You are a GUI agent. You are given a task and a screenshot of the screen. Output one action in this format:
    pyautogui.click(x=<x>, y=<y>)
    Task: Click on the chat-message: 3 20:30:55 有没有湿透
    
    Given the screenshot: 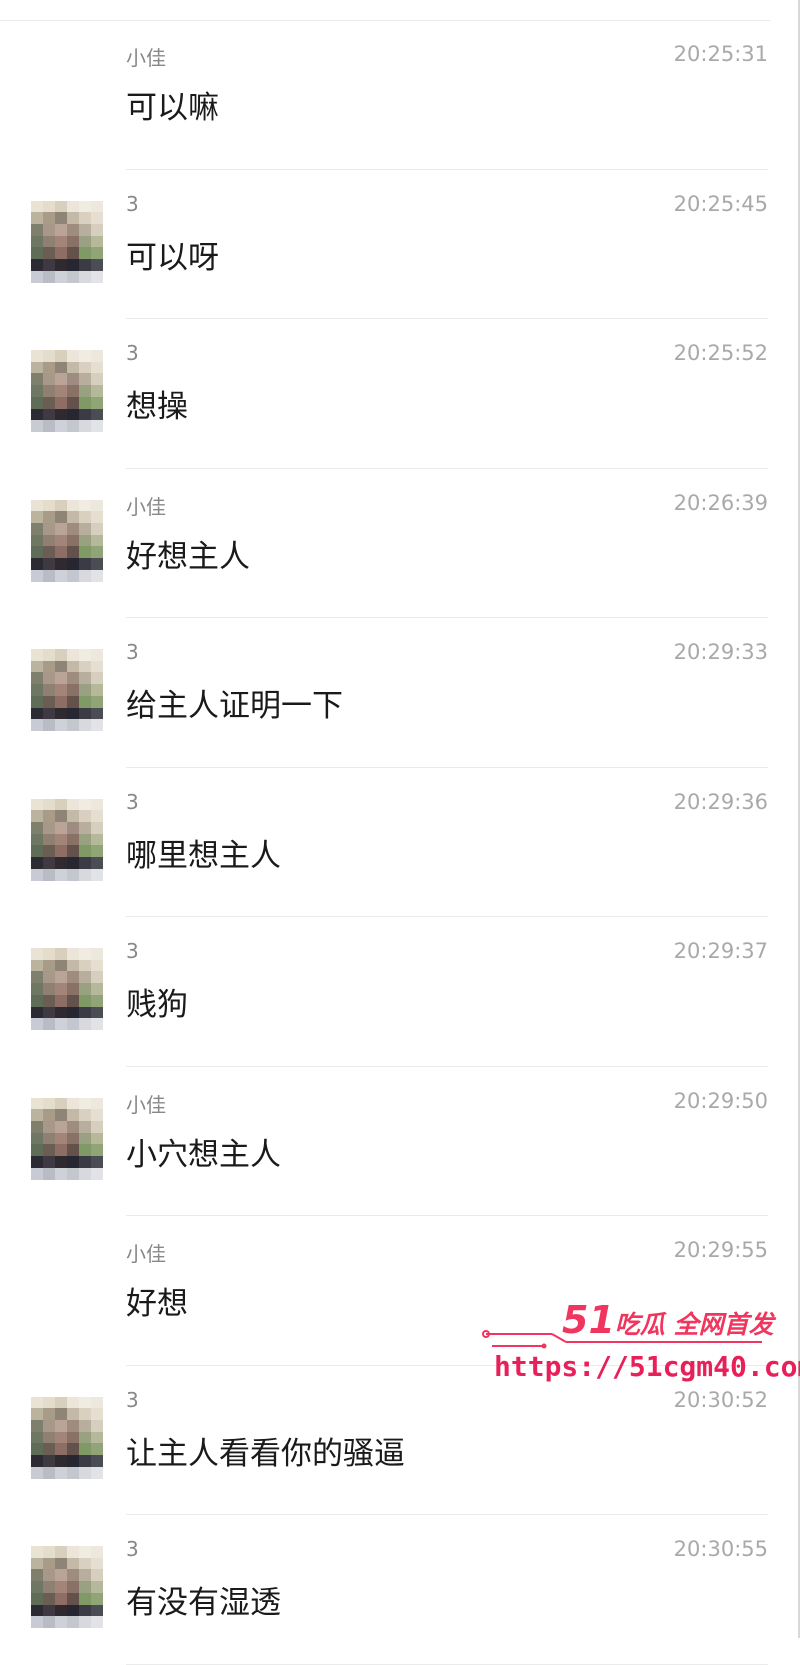 What is the action you would take?
    pyautogui.click(x=385, y=1590)
    